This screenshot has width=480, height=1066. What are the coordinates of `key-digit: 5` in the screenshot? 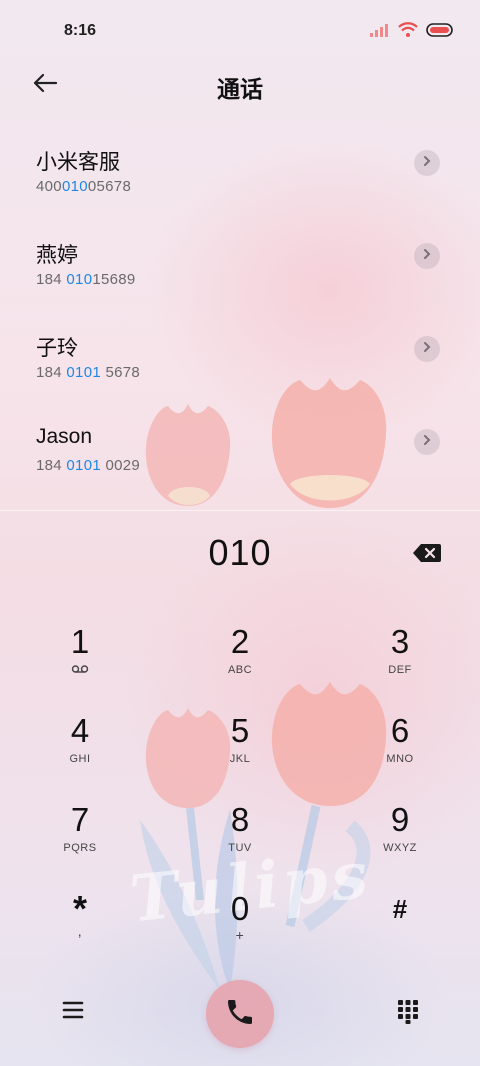 It's located at (240, 730).